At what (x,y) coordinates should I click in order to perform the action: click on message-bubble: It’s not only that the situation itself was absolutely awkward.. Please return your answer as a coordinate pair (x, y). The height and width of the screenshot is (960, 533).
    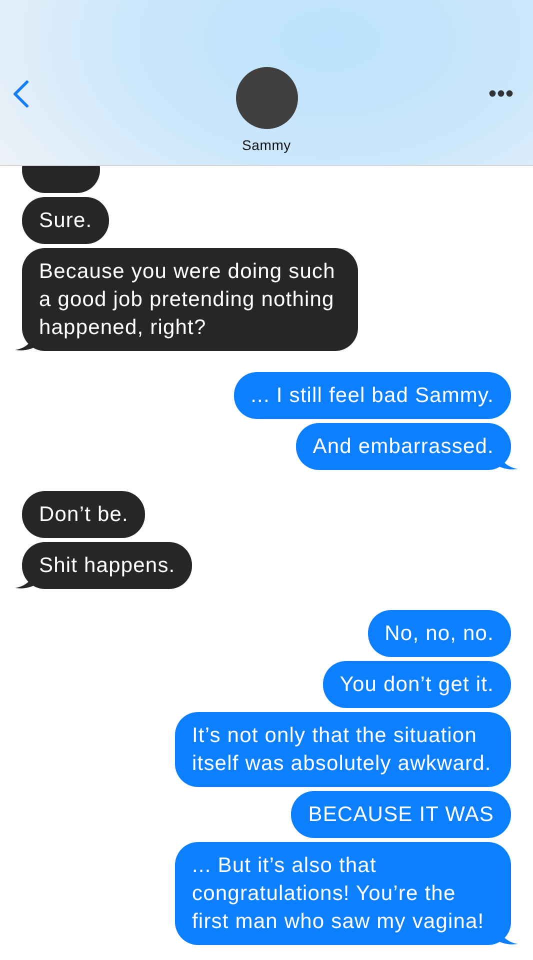
    Looking at the image, I should click on (343, 749).